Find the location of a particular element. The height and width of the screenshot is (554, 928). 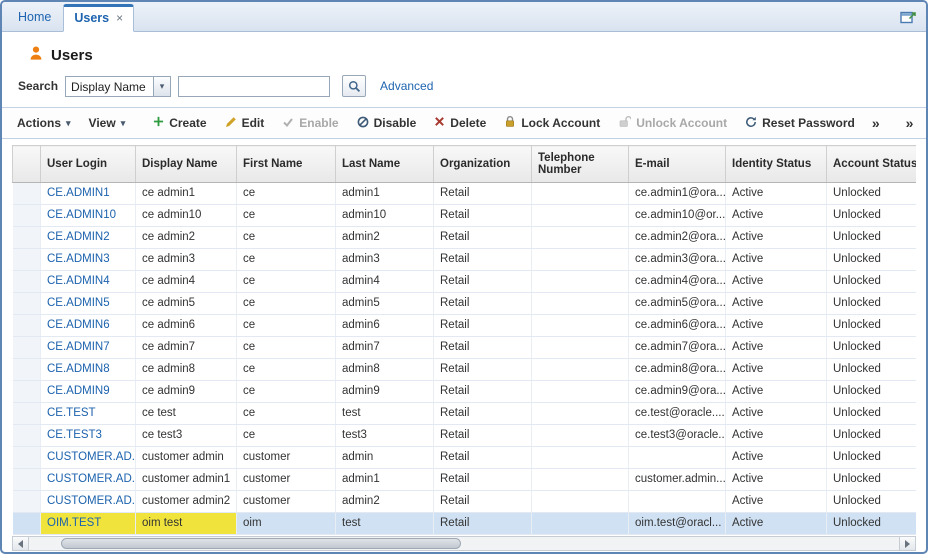

column-header-last-name: Last Name is located at coordinates (384, 164).